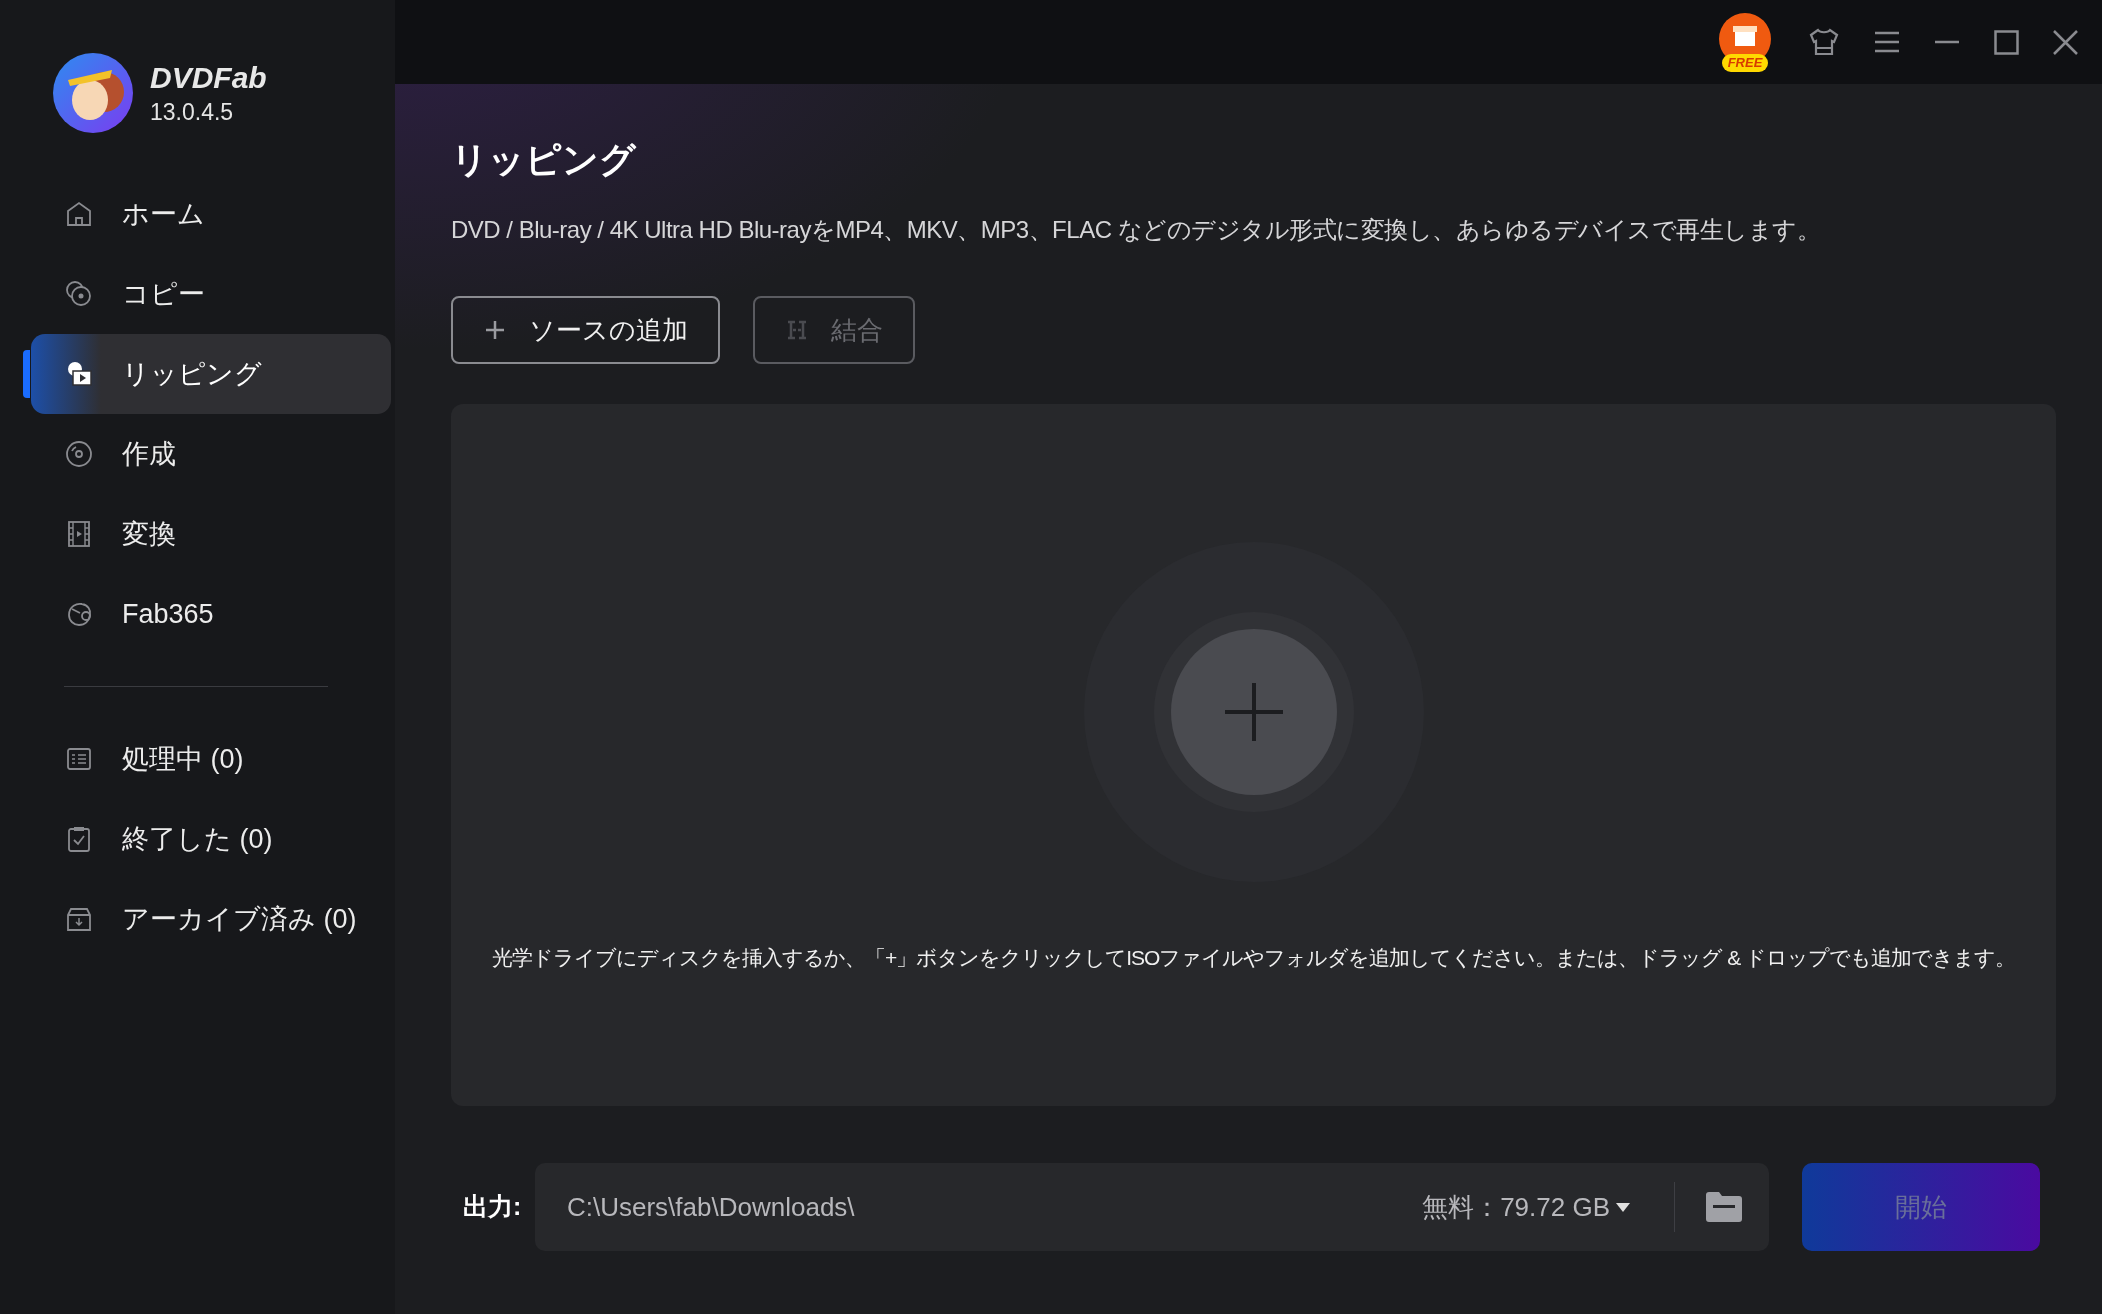  What do you see at coordinates (93, 93) in the screenshot?
I see `logo-icon` at bounding box center [93, 93].